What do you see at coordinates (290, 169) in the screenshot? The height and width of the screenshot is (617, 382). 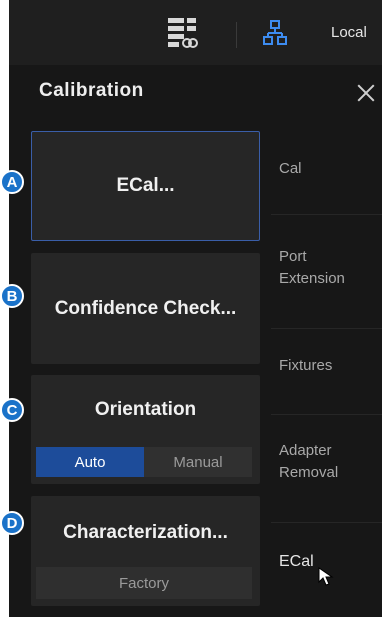 I see `side-item-cal: Cal` at bounding box center [290, 169].